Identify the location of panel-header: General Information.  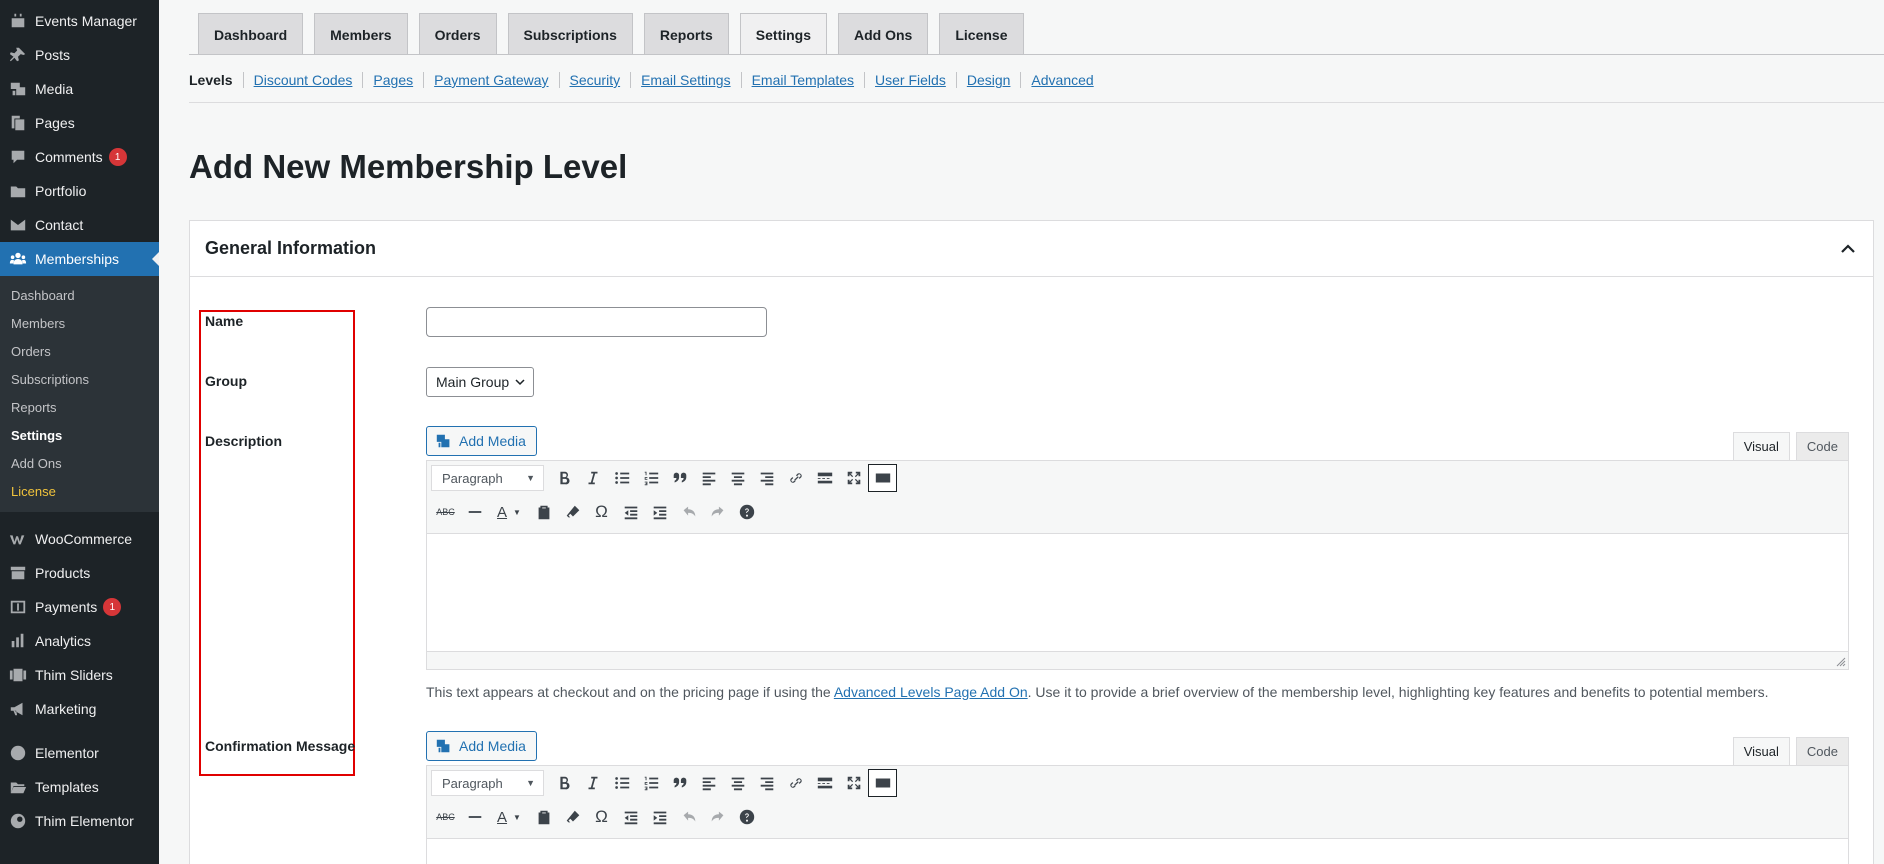
(1031, 249).